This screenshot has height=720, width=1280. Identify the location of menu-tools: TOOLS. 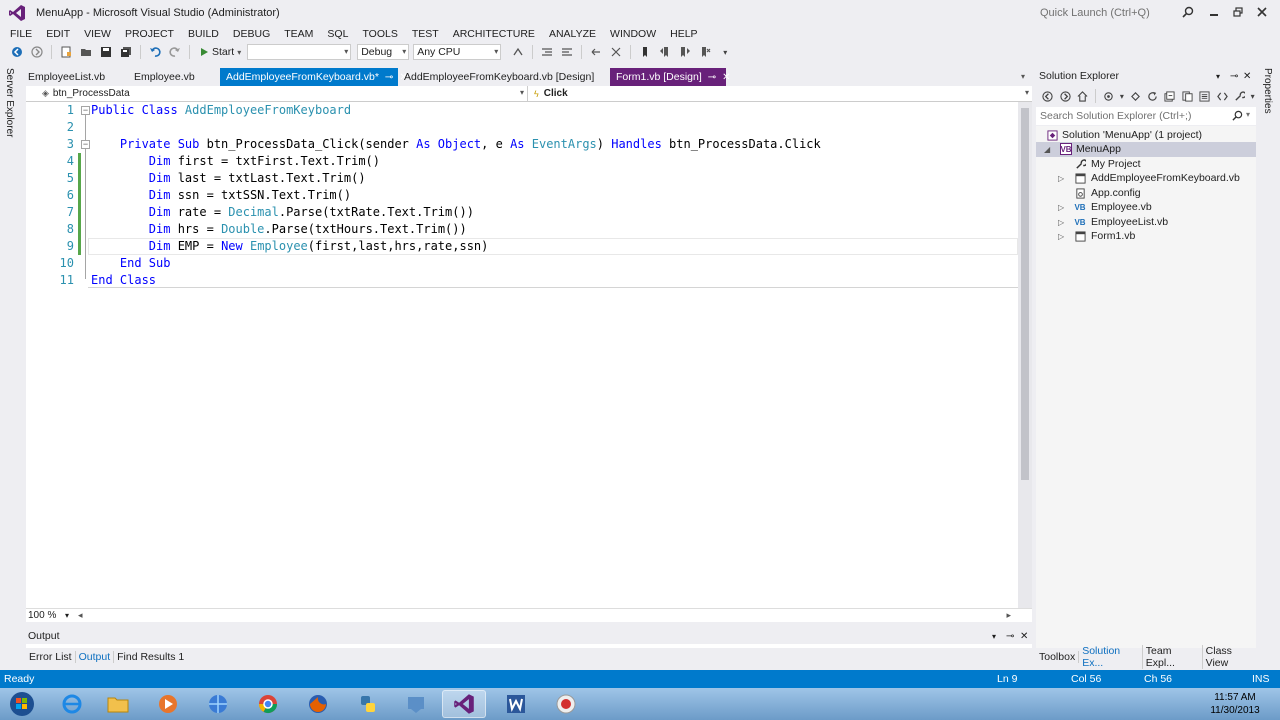
(379, 34).